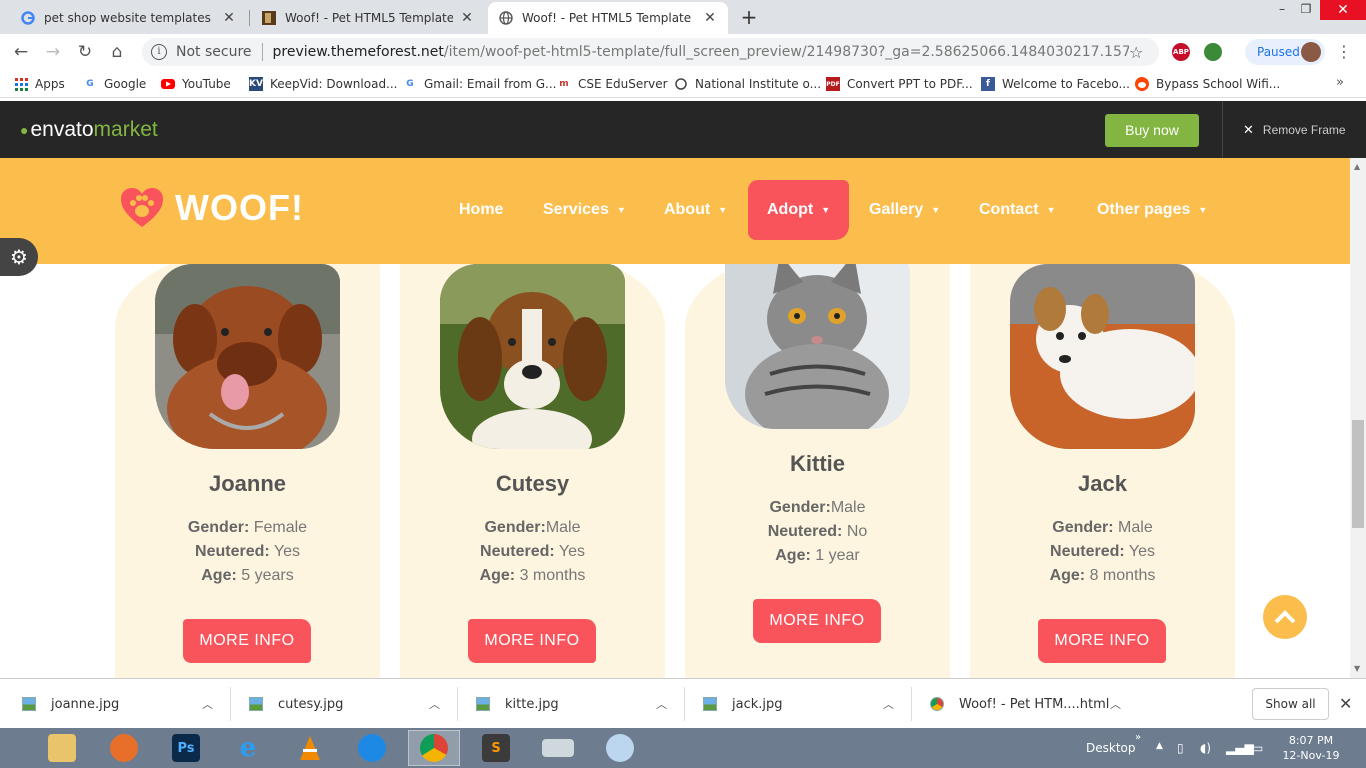  What do you see at coordinates (1311, 748) in the screenshot?
I see `taskbar-clock: 8:07 PM 12-Nov-19` at bounding box center [1311, 748].